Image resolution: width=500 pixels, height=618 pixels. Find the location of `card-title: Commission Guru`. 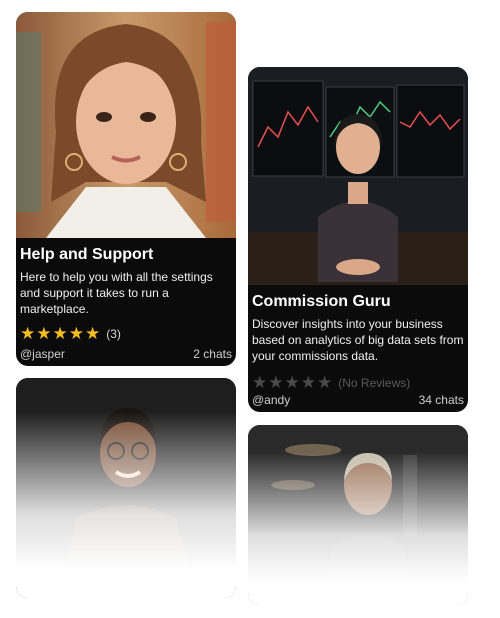

card-title: Commission Guru is located at coordinates (321, 301).